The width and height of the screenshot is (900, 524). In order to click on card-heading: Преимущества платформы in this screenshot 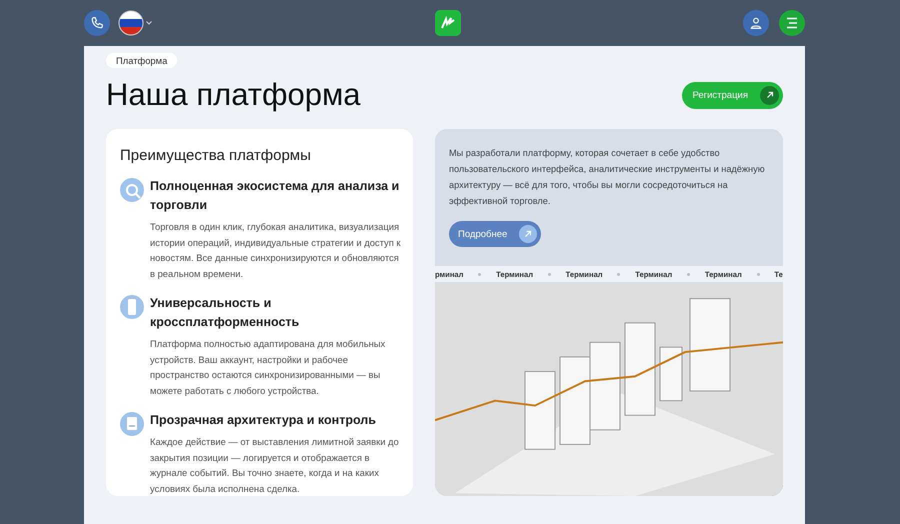, I will do `click(216, 155)`.